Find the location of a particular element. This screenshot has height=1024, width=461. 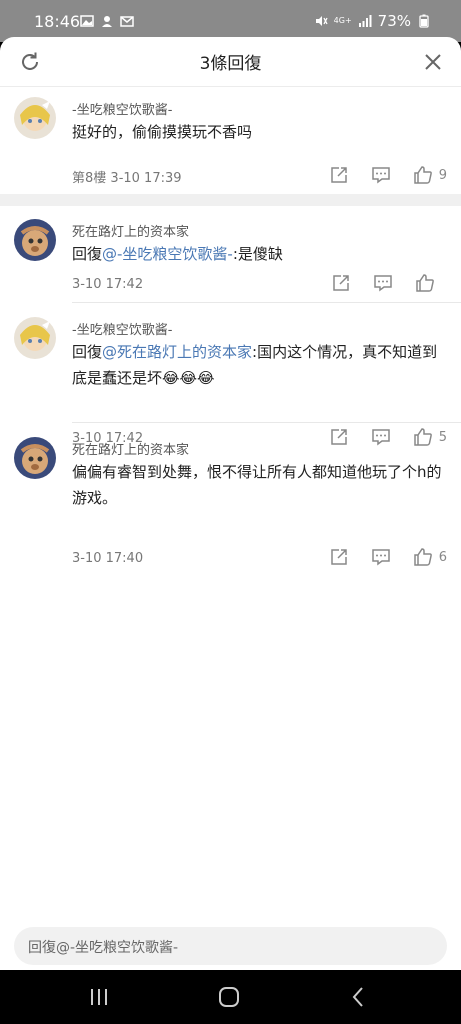

reply-text: 回復@死在路灯上的资本家:国内这个情况，真不知道到底是蠢还是坏😂😂😂 is located at coordinates (260, 365).